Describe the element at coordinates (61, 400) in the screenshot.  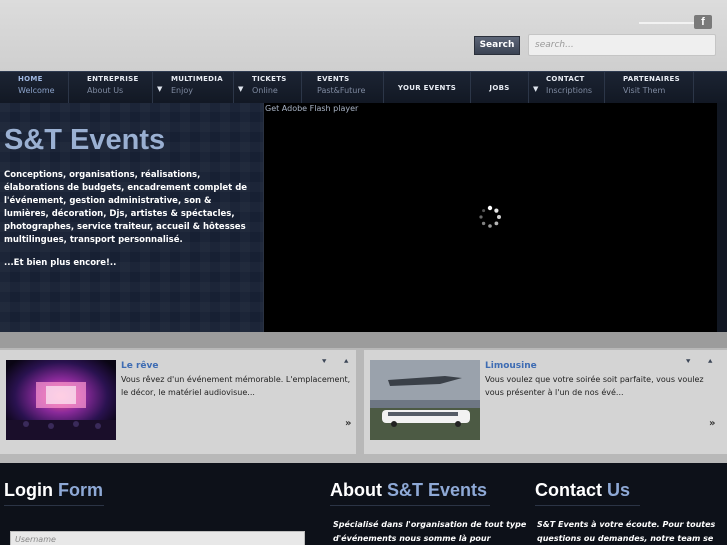
I see `news-image-concert` at that location.